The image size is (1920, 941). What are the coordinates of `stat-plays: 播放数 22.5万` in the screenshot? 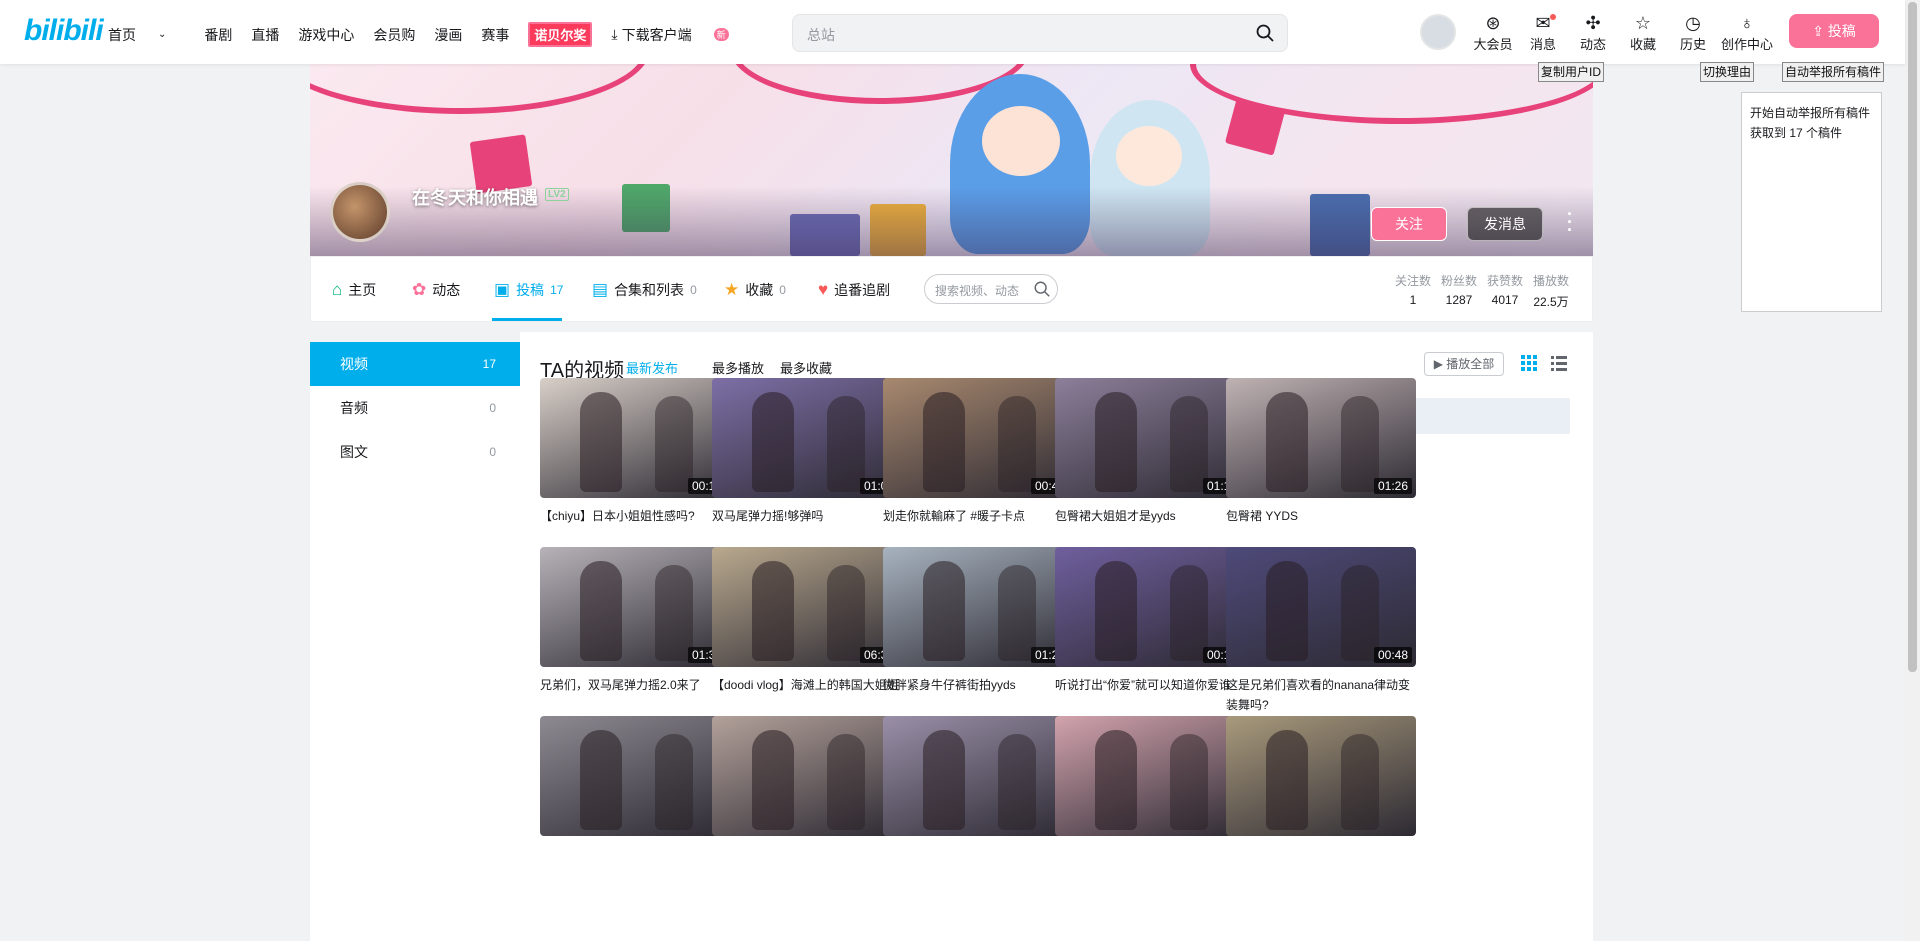 It's located at (1551, 291).